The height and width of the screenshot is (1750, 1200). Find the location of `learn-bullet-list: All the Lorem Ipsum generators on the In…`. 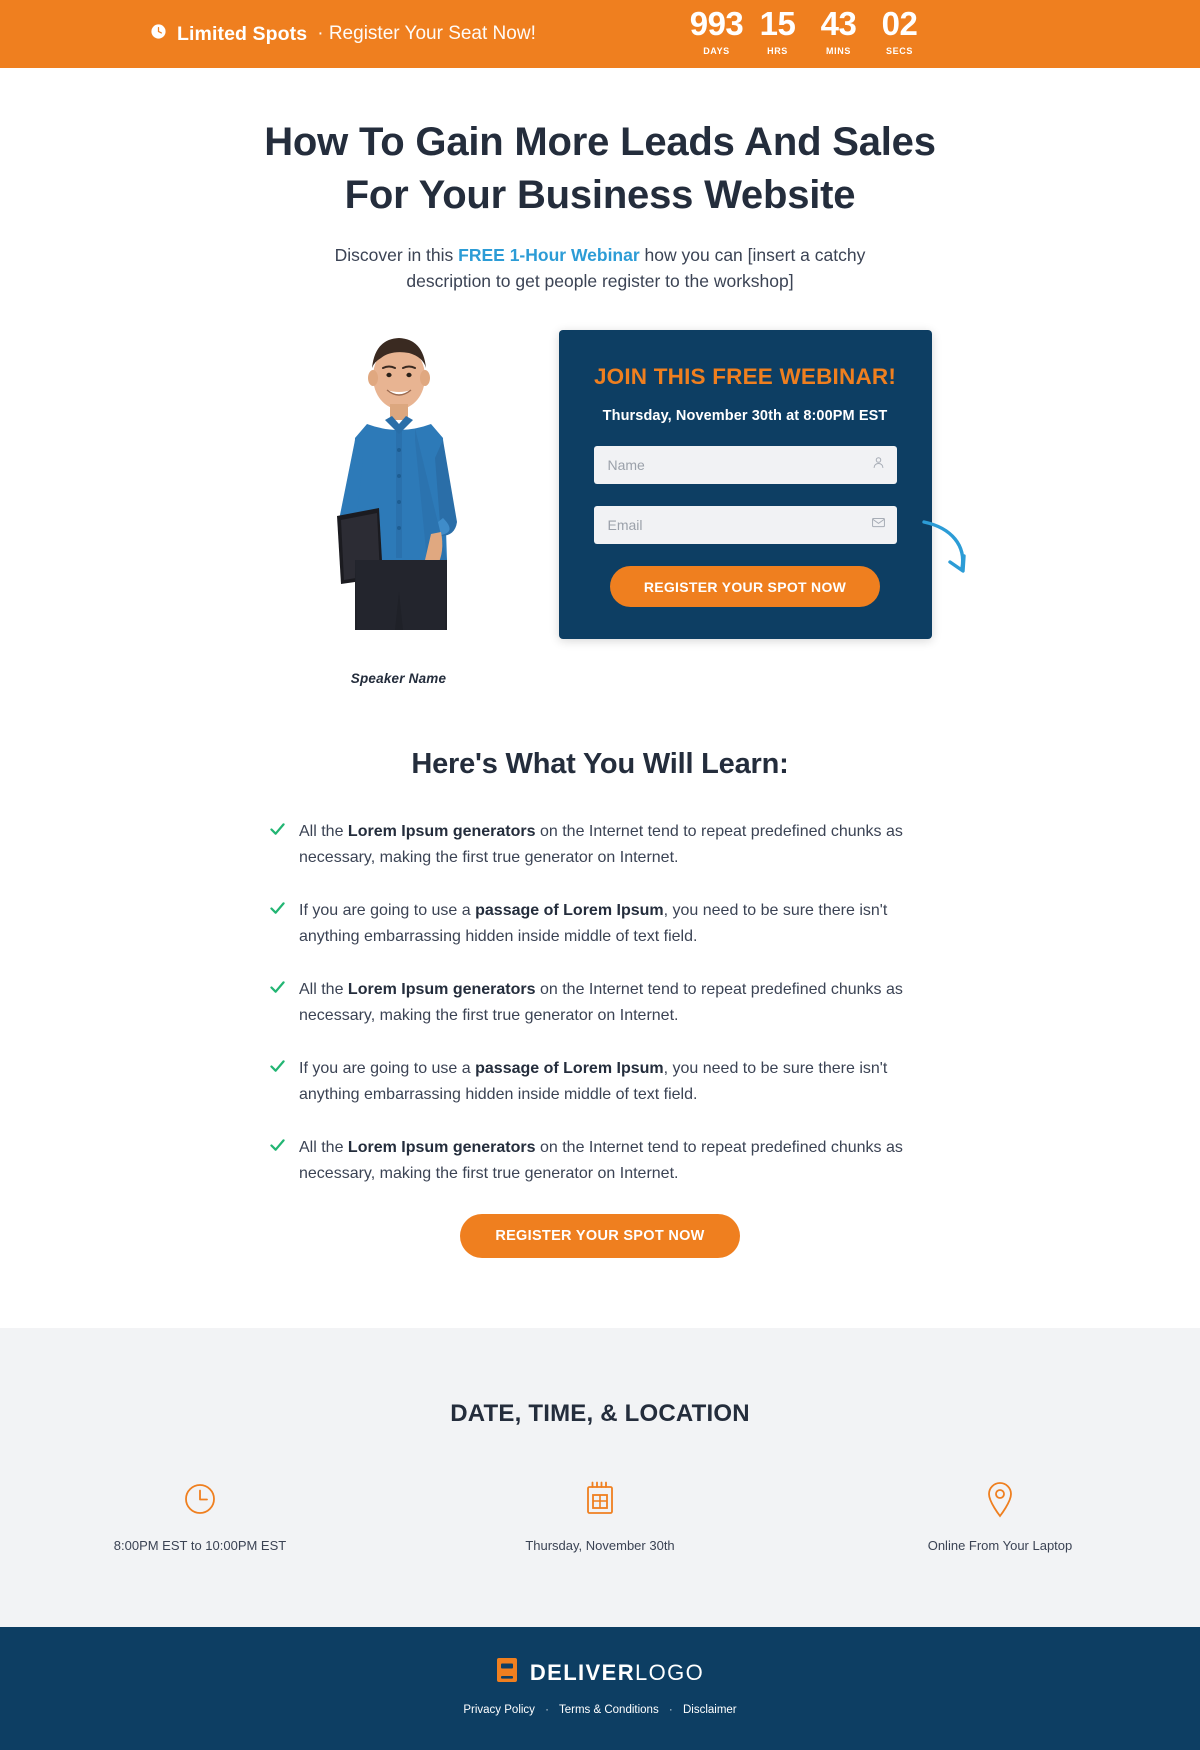

learn-bullet-list: All the Lorem Ipsum generators on the In… is located at coordinates (600, 1003).